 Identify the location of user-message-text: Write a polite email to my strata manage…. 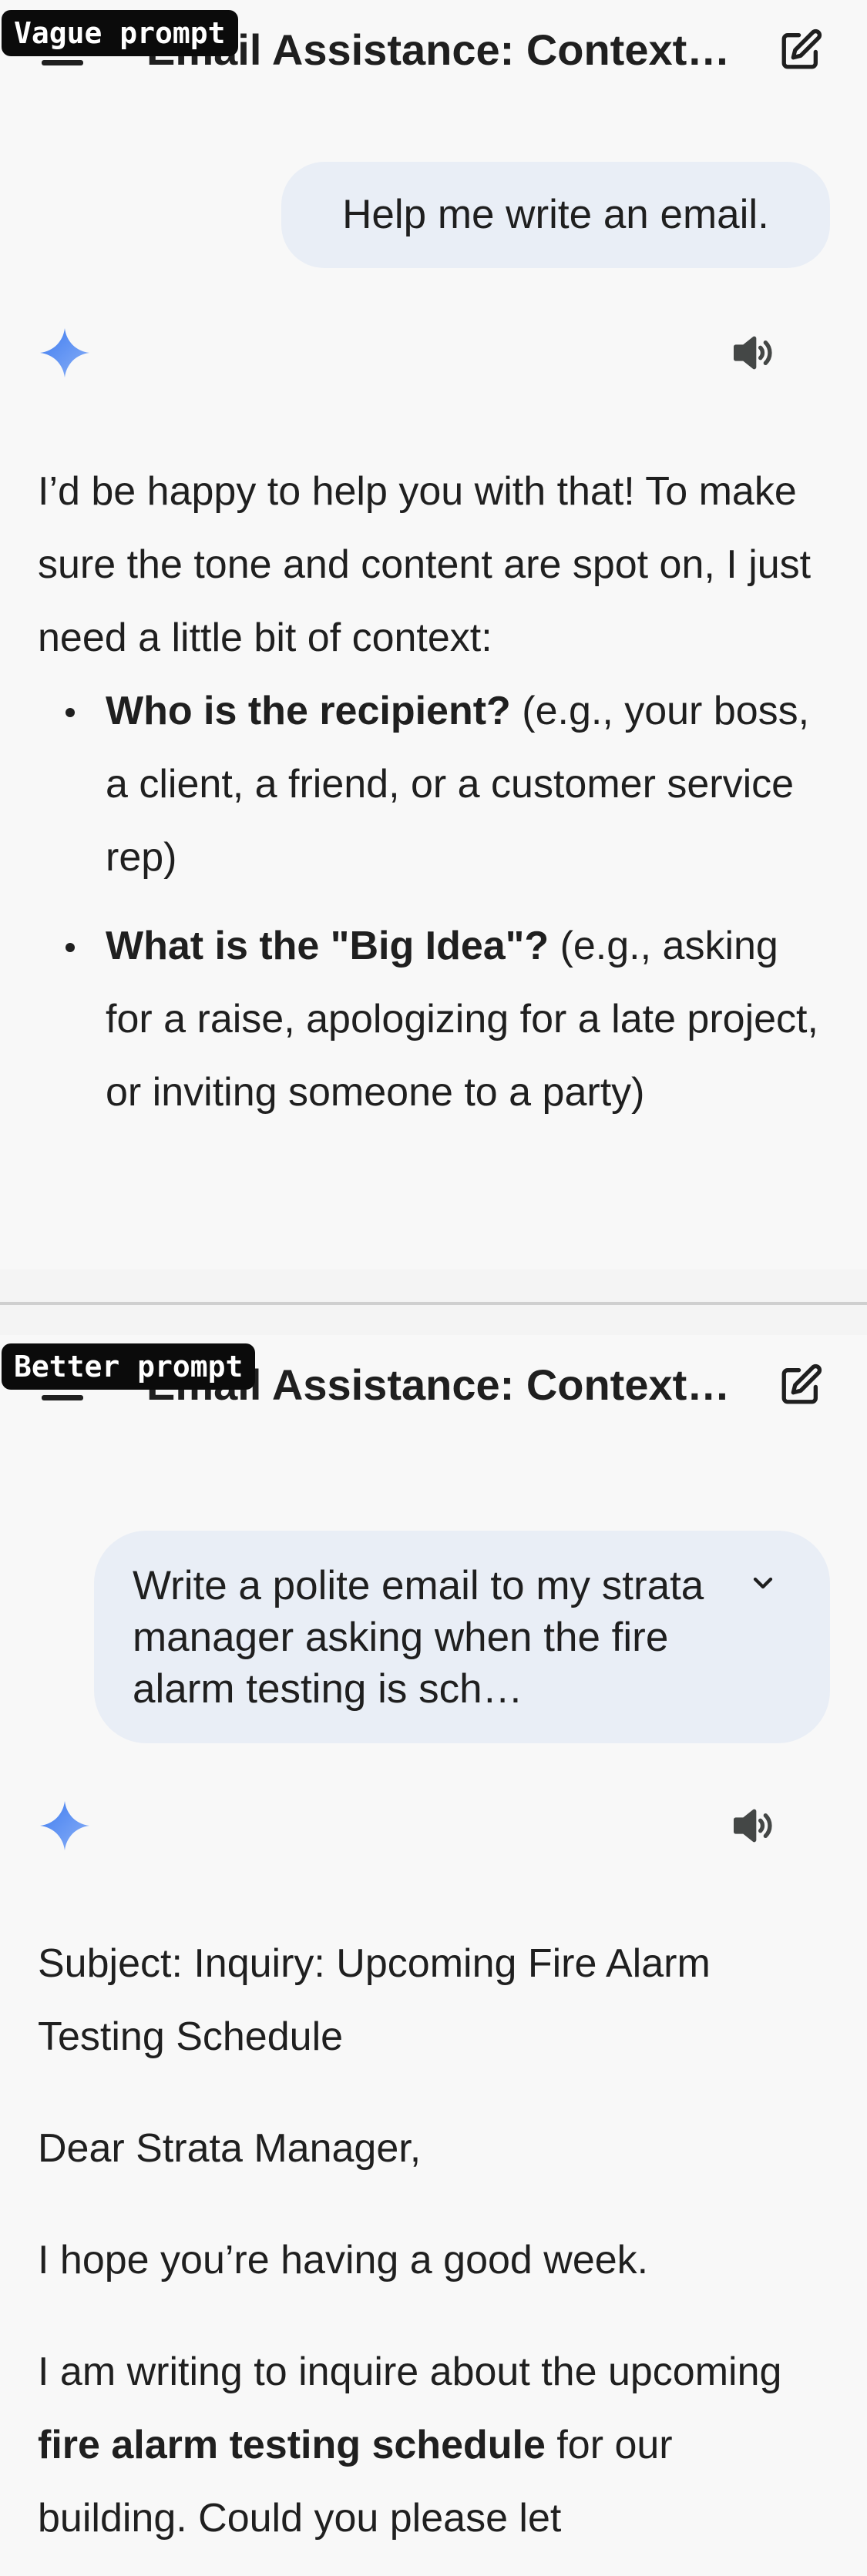
(418, 1637).